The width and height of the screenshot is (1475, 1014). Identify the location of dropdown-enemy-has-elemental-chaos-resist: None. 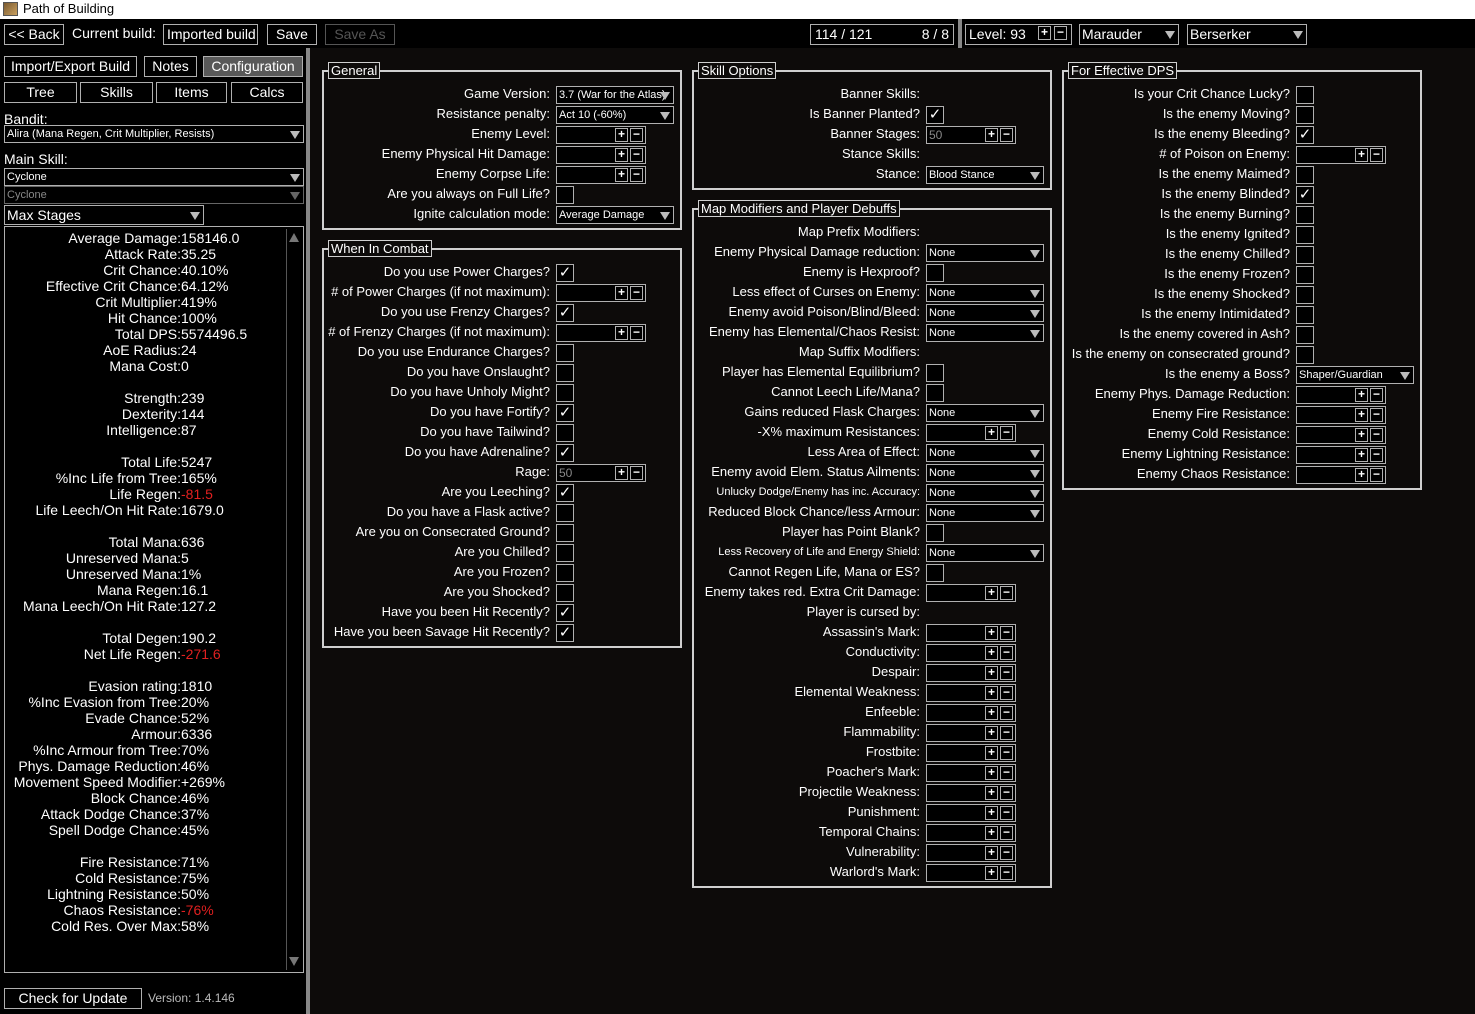
(985, 333).